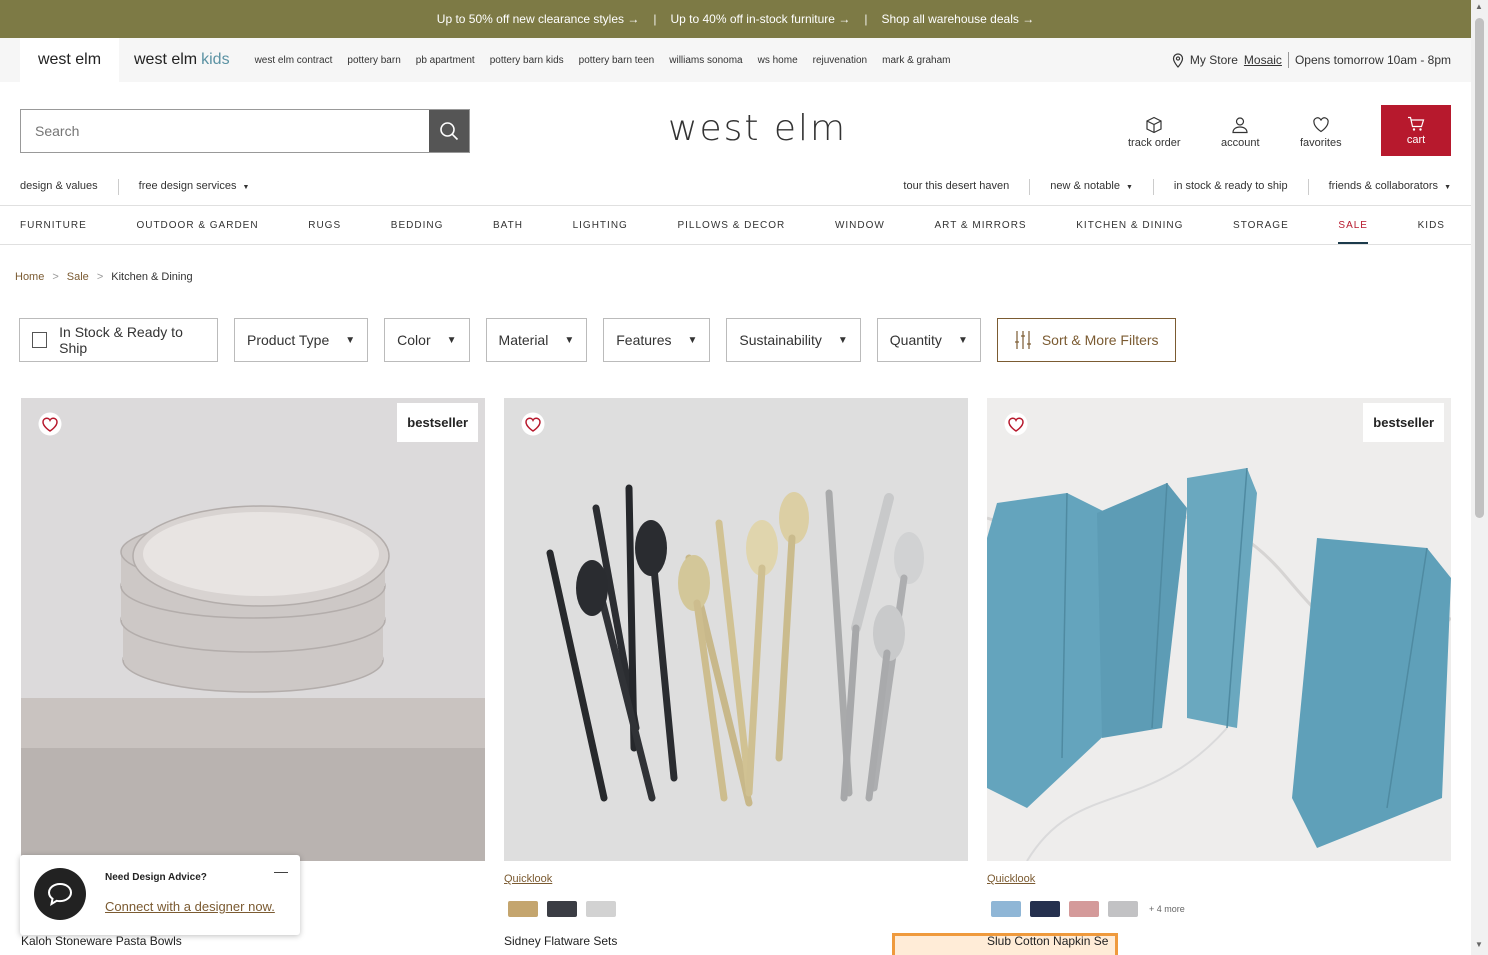 Image resolution: width=1488 pixels, height=955 pixels. What do you see at coordinates (560, 941) in the screenshot?
I see `product-name: Sidney Flatware Sets` at bounding box center [560, 941].